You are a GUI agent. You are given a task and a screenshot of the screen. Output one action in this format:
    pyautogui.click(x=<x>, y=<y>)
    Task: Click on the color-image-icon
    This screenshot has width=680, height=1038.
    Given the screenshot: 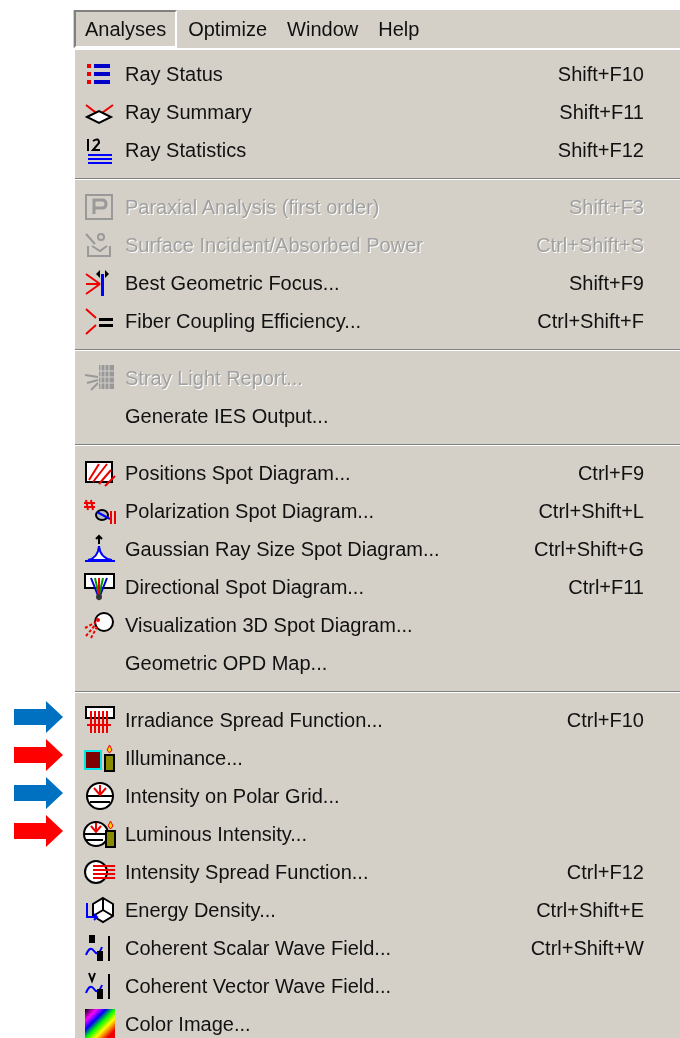 What is the action you would take?
    pyautogui.click(x=100, y=1023)
    